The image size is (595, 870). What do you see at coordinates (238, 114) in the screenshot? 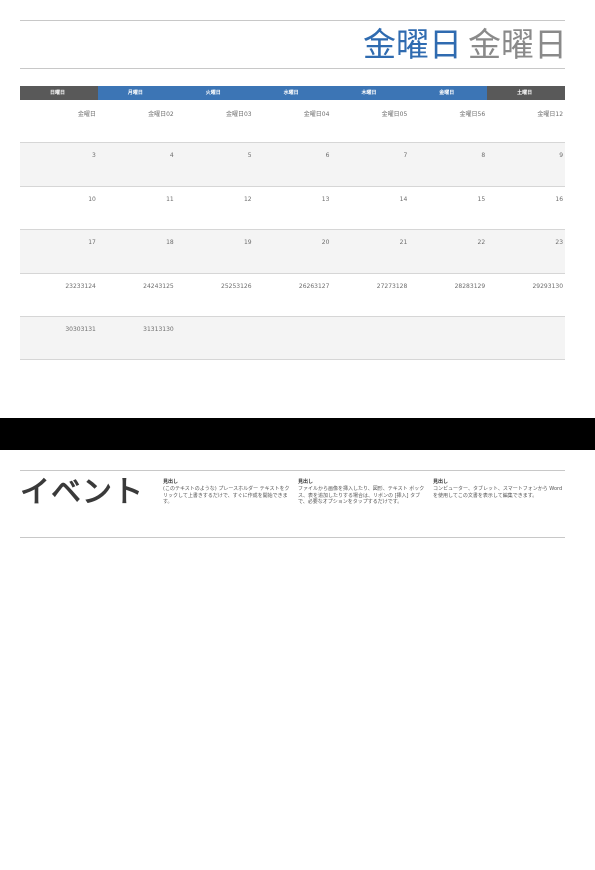
I see `day-cell: 金曜日03` at bounding box center [238, 114].